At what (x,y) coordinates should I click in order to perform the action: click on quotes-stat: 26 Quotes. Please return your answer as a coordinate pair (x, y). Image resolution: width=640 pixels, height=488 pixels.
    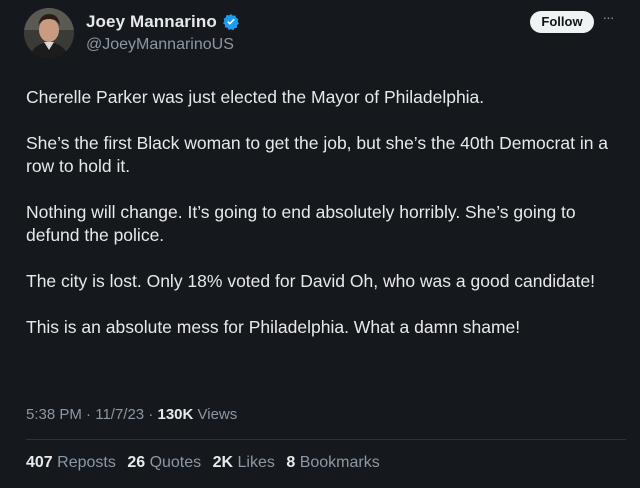
    Looking at the image, I should click on (164, 462).